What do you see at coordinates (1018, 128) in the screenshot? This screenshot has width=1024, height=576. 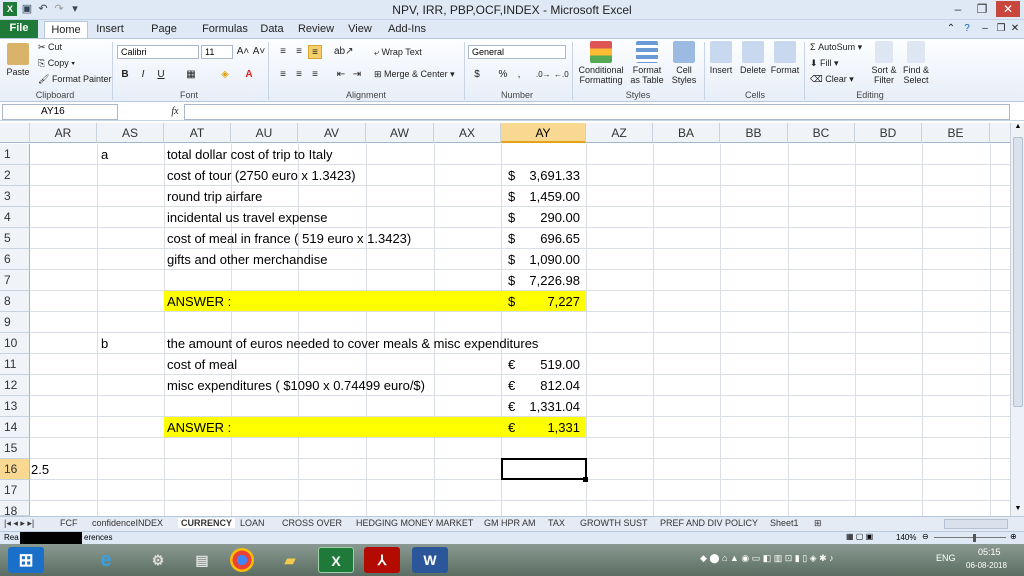 I see `scroll-up-icon: ▲` at bounding box center [1018, 128].